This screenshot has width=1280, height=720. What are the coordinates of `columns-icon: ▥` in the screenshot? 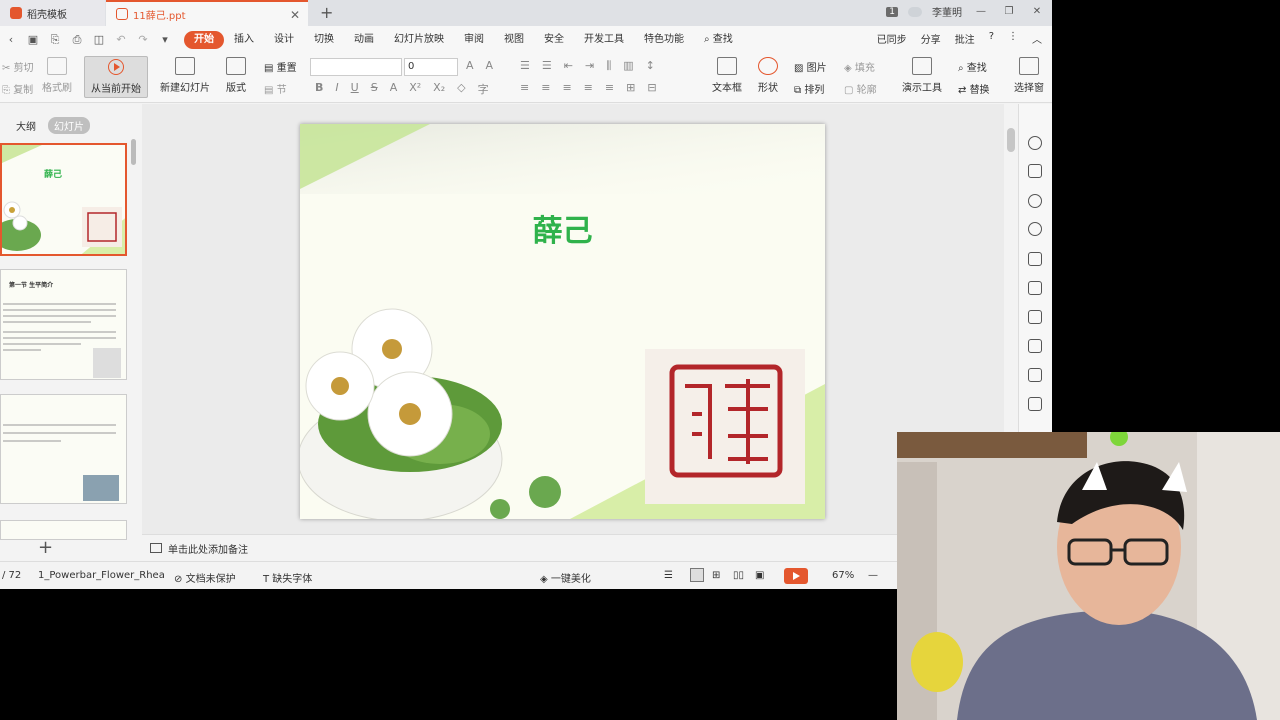 It's located at (628, 66).